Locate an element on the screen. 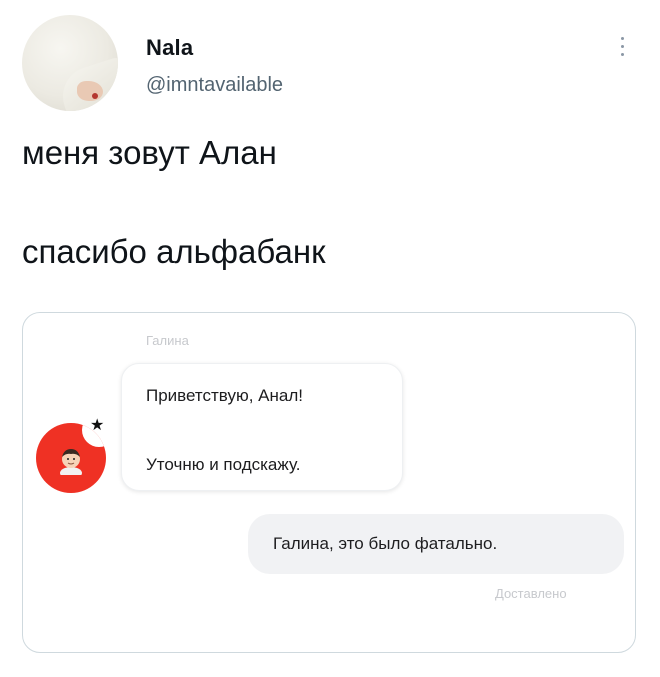 The image size is (660, 677). outgoing-message-text: Галина, это было фатально. is located at coordinates (385, 543).